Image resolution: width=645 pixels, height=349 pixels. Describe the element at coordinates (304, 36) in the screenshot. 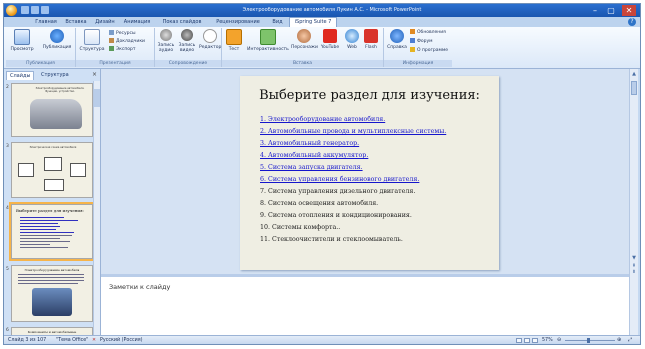

I see `person-icon` at that location.